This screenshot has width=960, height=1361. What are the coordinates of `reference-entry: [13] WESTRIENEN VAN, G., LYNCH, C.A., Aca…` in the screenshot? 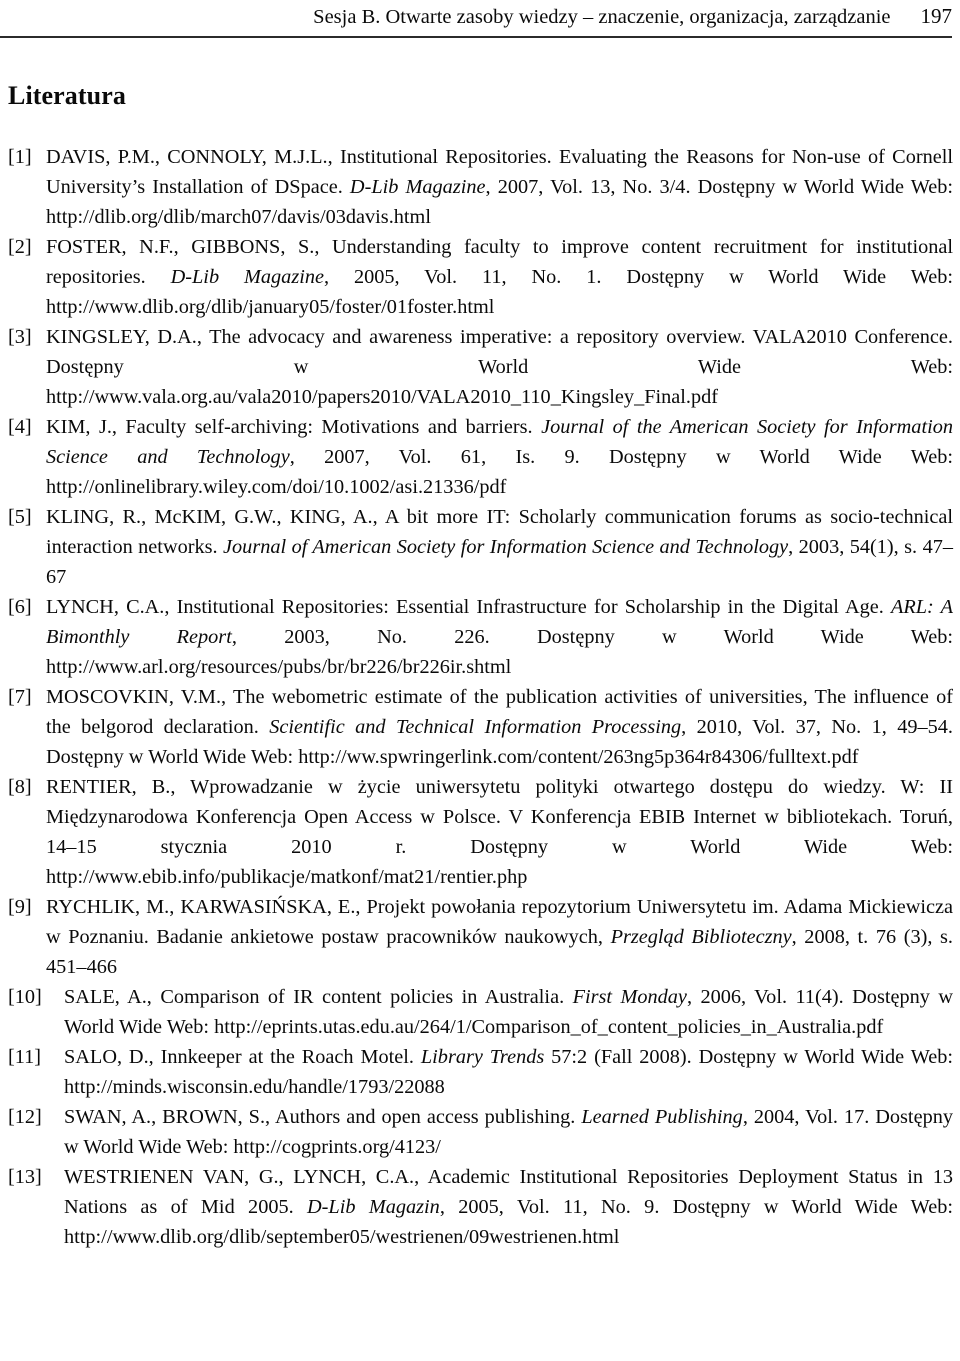 It's located at (480, 1207).